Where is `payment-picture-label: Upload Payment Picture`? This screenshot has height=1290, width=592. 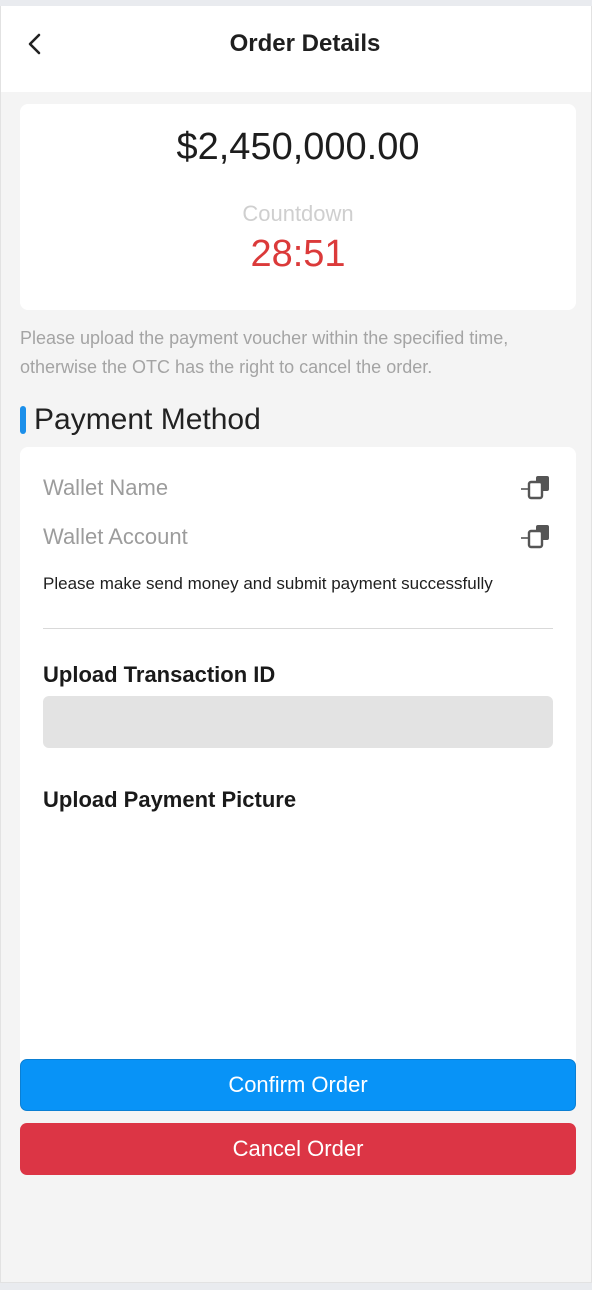
payment-picture-label: Upload Payment Picture is located at coordinates (170, 799).